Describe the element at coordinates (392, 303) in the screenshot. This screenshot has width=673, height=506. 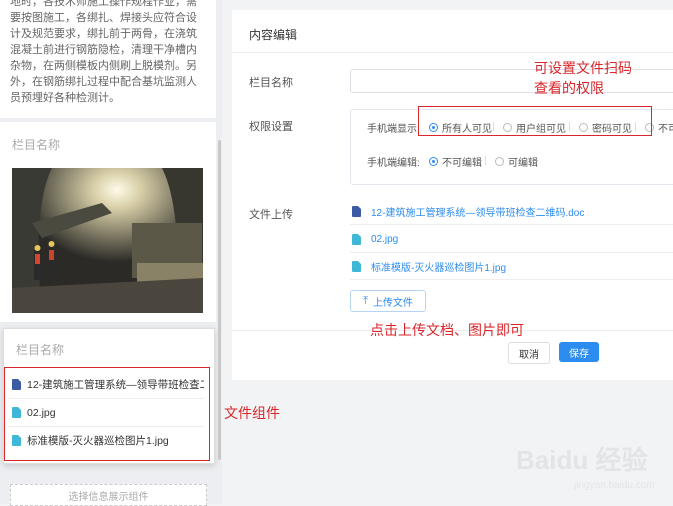
I see `upload-button-label: 上传文件` at that location.